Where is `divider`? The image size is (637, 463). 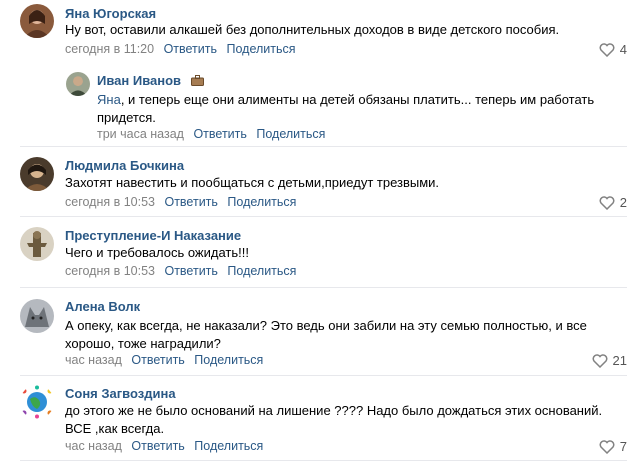
divider is located at coordinates (323, 460).